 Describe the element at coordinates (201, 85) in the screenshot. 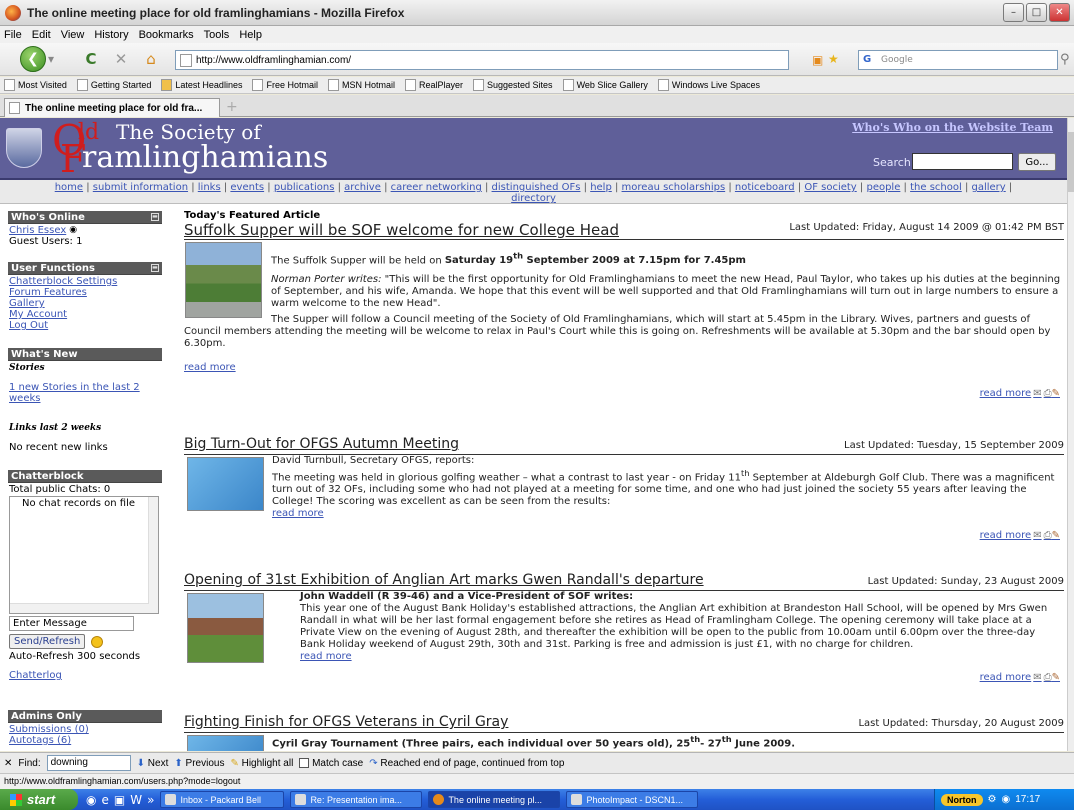

I see `bookmark-item: Latest Headlines` at that location.